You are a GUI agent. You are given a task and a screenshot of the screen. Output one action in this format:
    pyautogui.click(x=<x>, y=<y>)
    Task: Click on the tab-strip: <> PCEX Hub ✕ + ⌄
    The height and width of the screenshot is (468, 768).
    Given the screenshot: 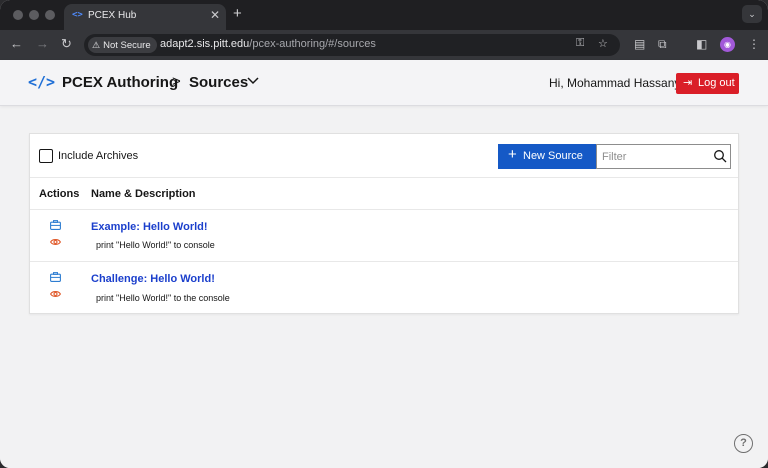 What is the action you would take?
    pyautogui.click(x=384, y=15)
    